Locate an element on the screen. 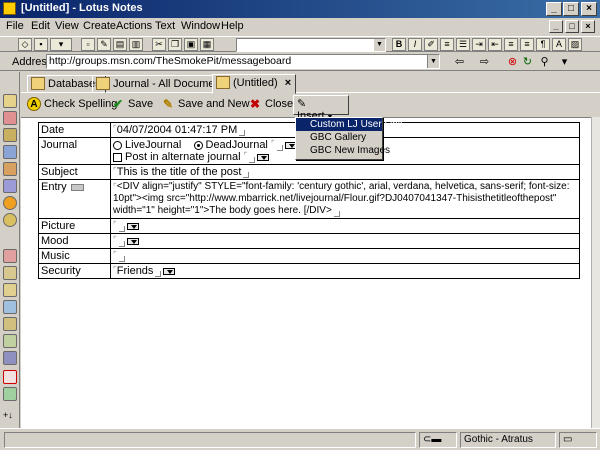 The image size is (600, 450). status-message-area is located at coordinates (210, 440).